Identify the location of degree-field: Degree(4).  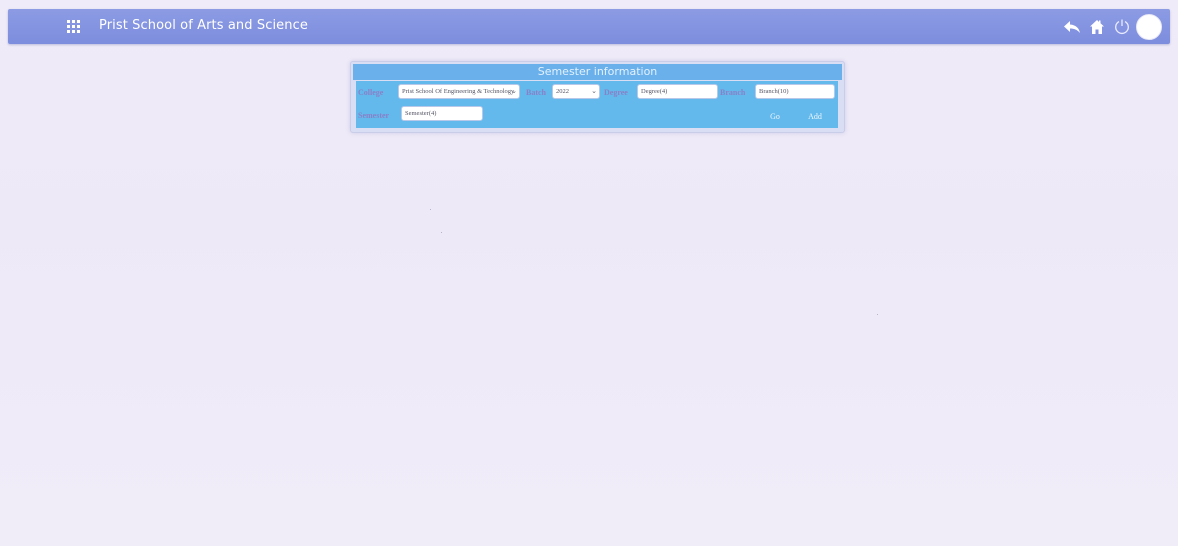
(677, 91).